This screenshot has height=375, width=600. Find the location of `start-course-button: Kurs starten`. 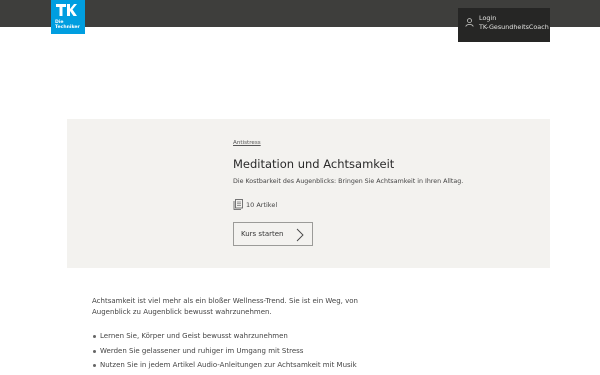

start-course-button: Kurs starten is located at coordinates (273, 234).